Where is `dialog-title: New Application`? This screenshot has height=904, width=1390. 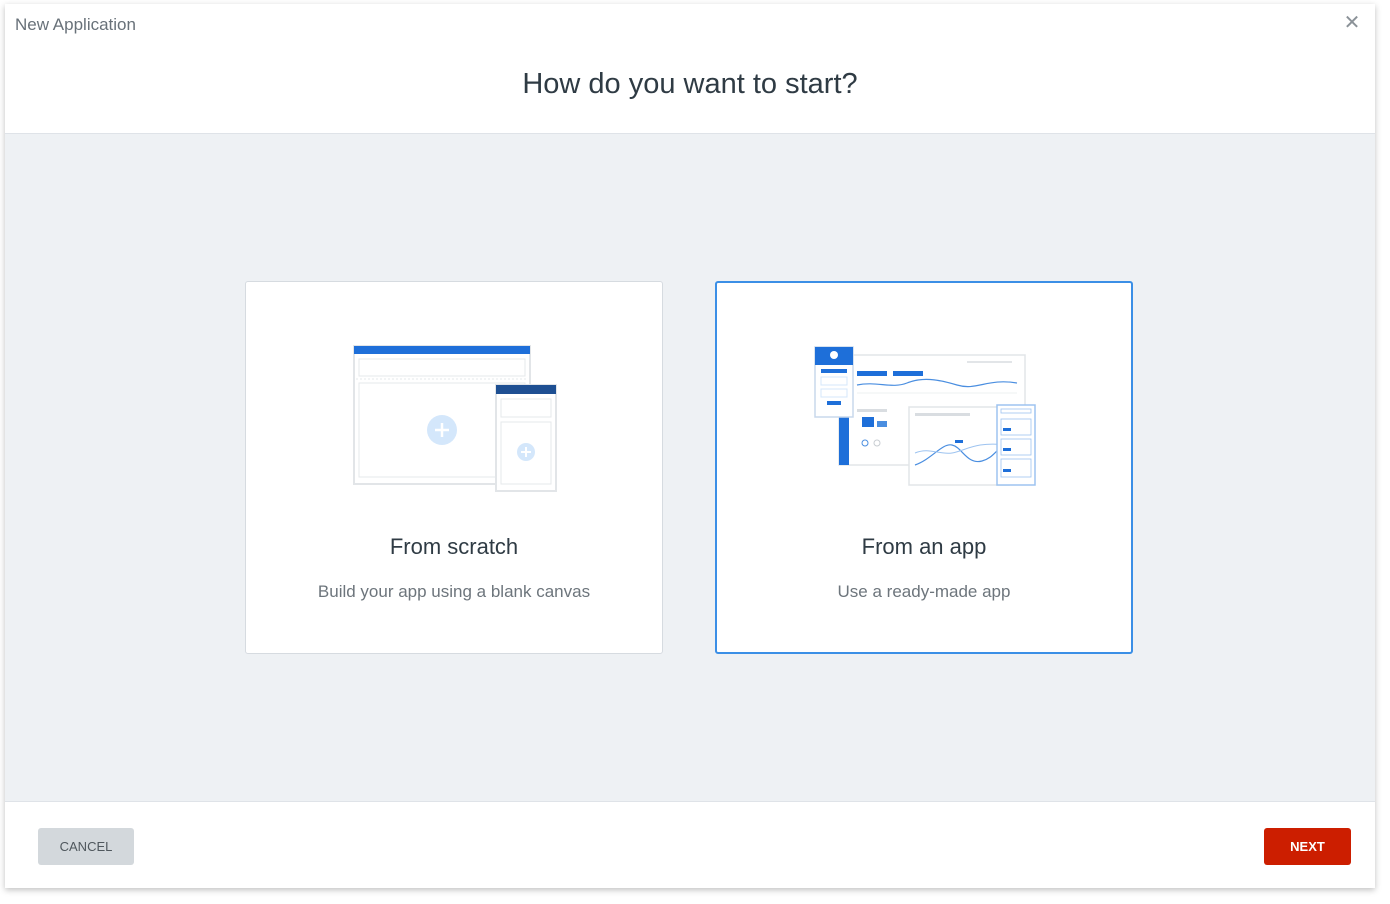
dialog-title: New Application is located at coordinates (75, 24).